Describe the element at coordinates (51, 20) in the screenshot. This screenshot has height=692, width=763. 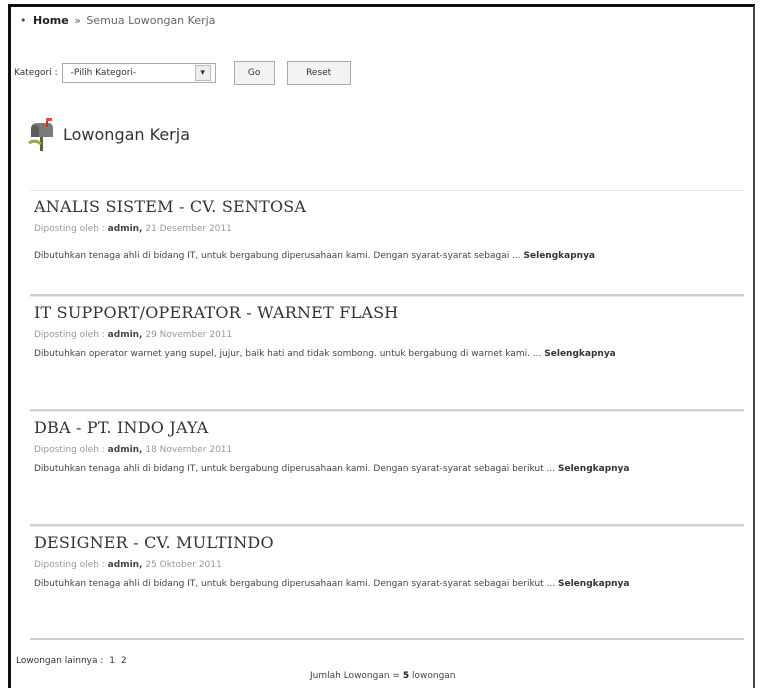
I see `breadcrumb-home-link: Home` at that location.